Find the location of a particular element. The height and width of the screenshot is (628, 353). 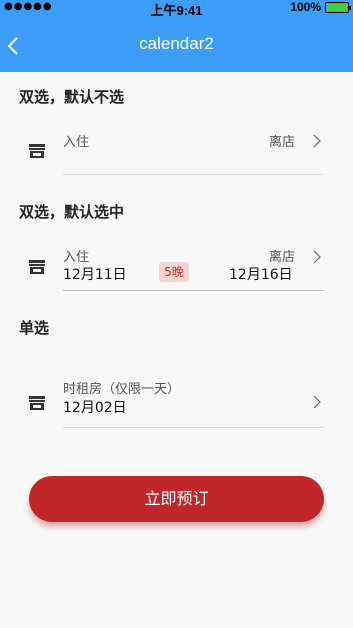

date-range-row-unselected: 入住 离店 is located at coordinates (176, 148).